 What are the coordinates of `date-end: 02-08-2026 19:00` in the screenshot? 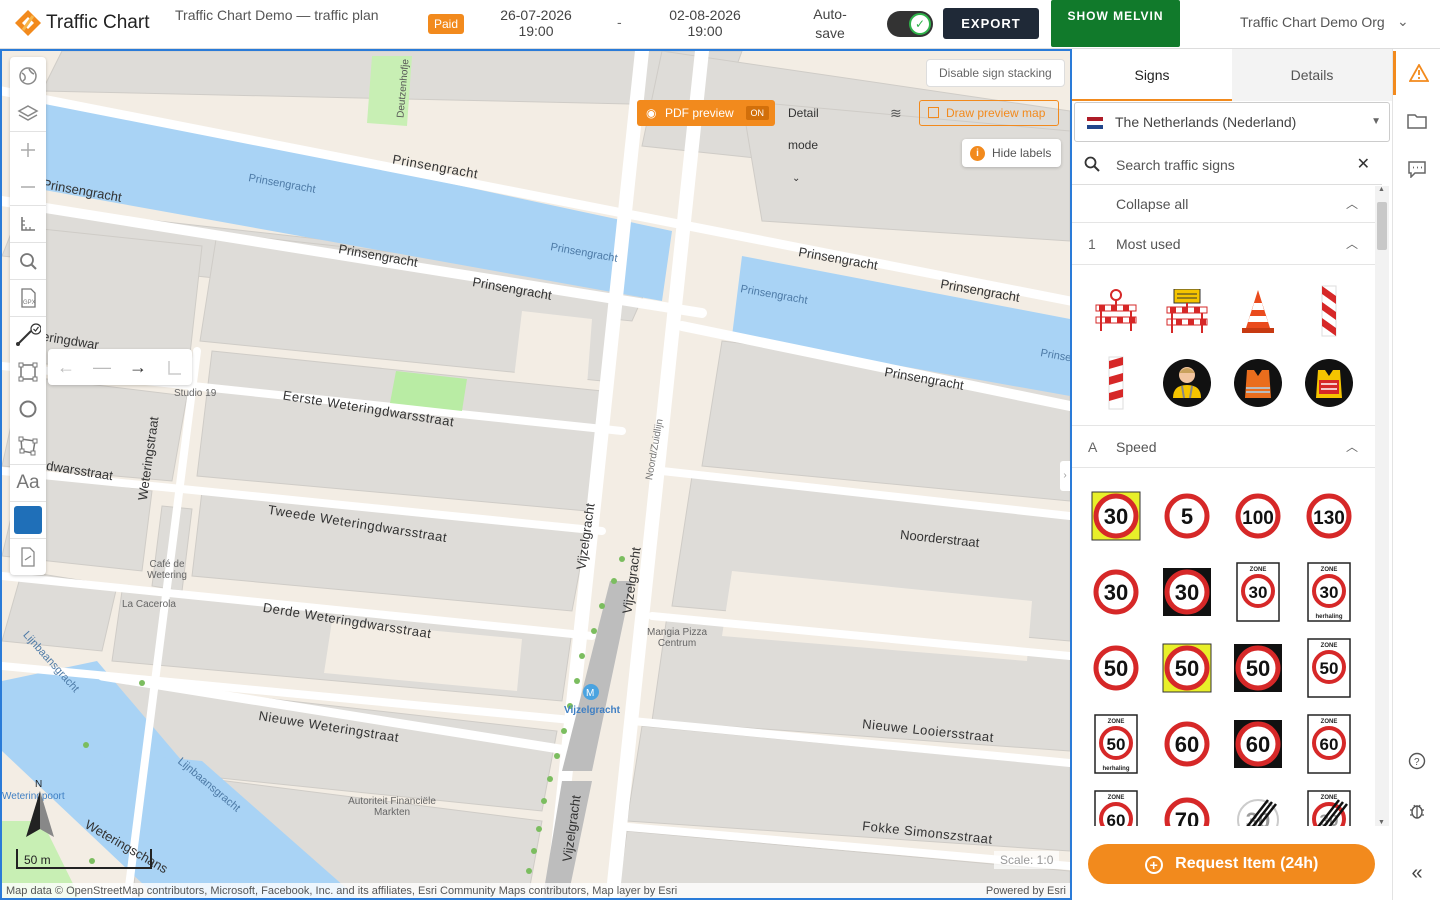 It's located at (705, 23).